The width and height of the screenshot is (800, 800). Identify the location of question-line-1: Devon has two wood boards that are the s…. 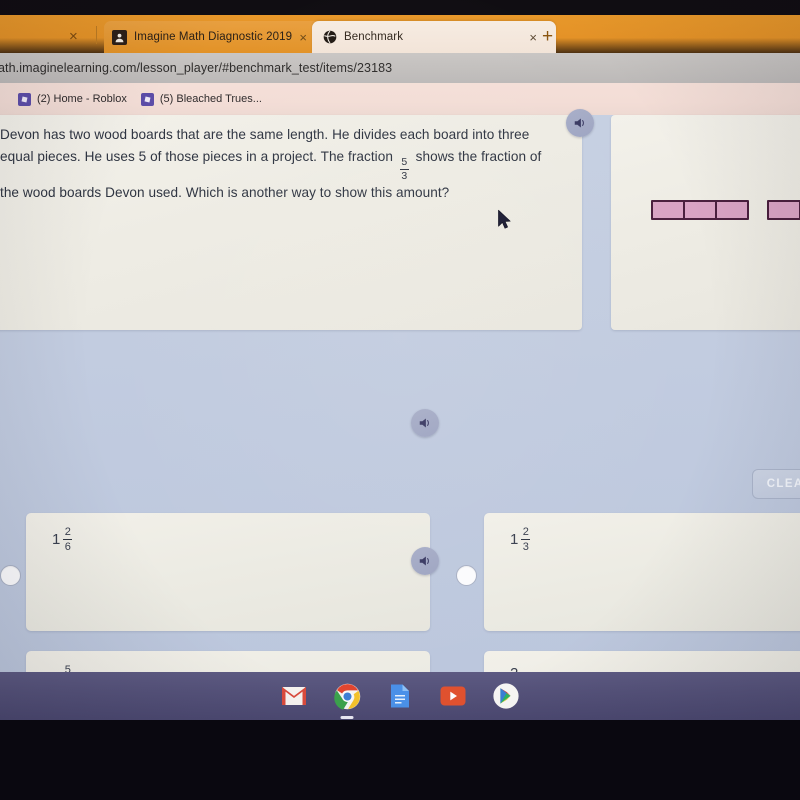
(247, 134).